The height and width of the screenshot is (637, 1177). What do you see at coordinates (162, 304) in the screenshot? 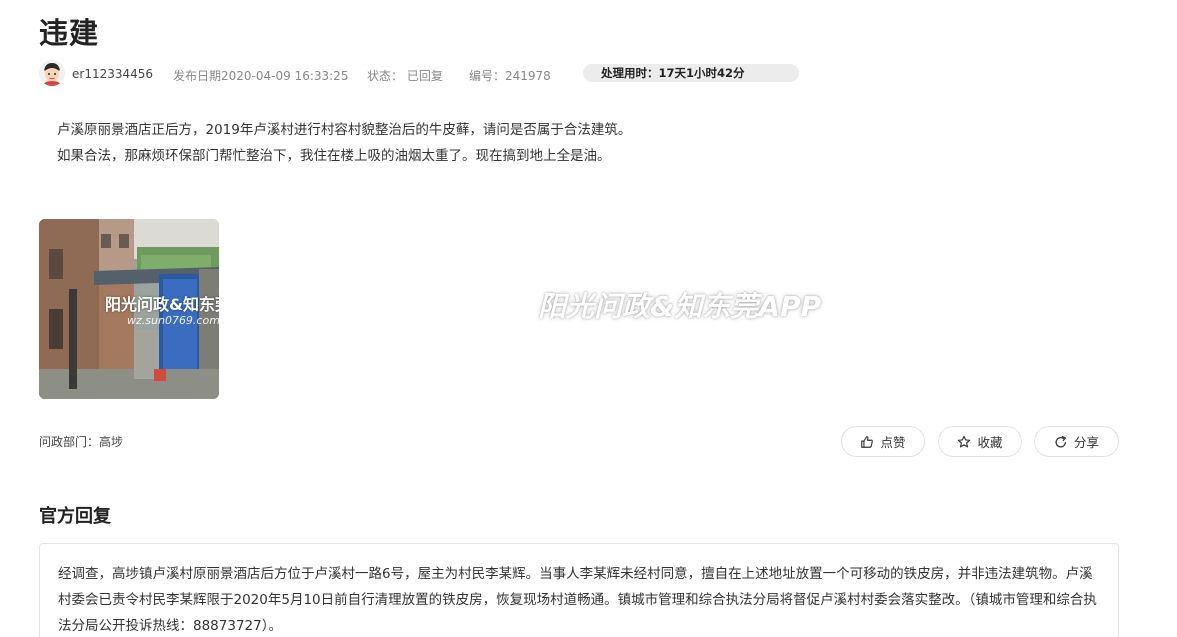
I see `photo-watermark: 阳光问政&知东莞` at bounding box center [162, 304].